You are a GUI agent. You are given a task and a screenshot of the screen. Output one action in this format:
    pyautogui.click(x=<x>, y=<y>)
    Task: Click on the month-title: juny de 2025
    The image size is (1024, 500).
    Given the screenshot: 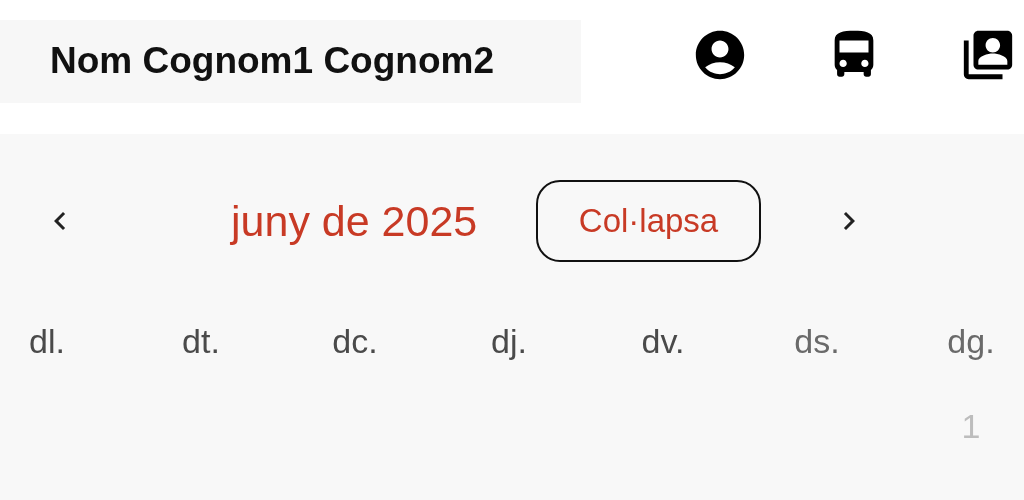 What is the action you would take?
    pyautogui.click(x=355, y=221)
    